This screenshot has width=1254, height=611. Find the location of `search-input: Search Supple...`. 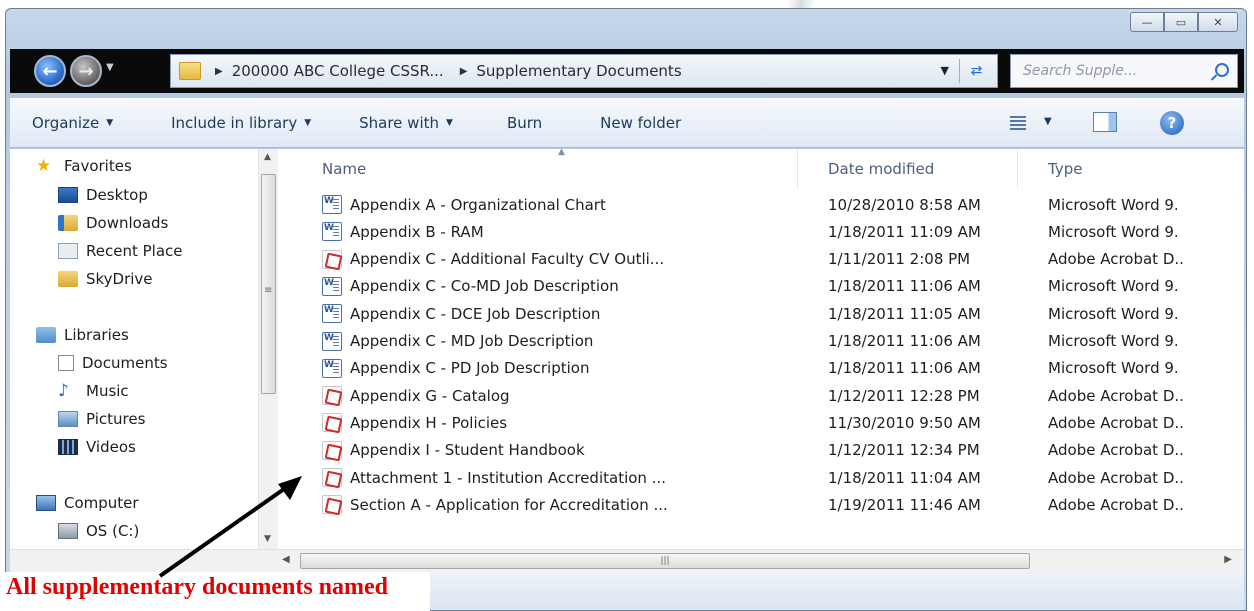

search-input: Search Supple... is located at coordinates (1124, 71).